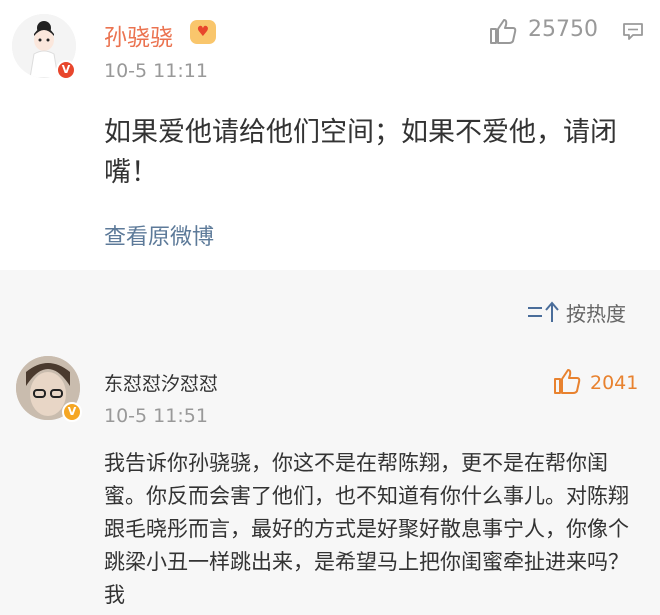  Describe the element at coordinates (544, 312) in the screenshot. I see `sort-icon` at that location.